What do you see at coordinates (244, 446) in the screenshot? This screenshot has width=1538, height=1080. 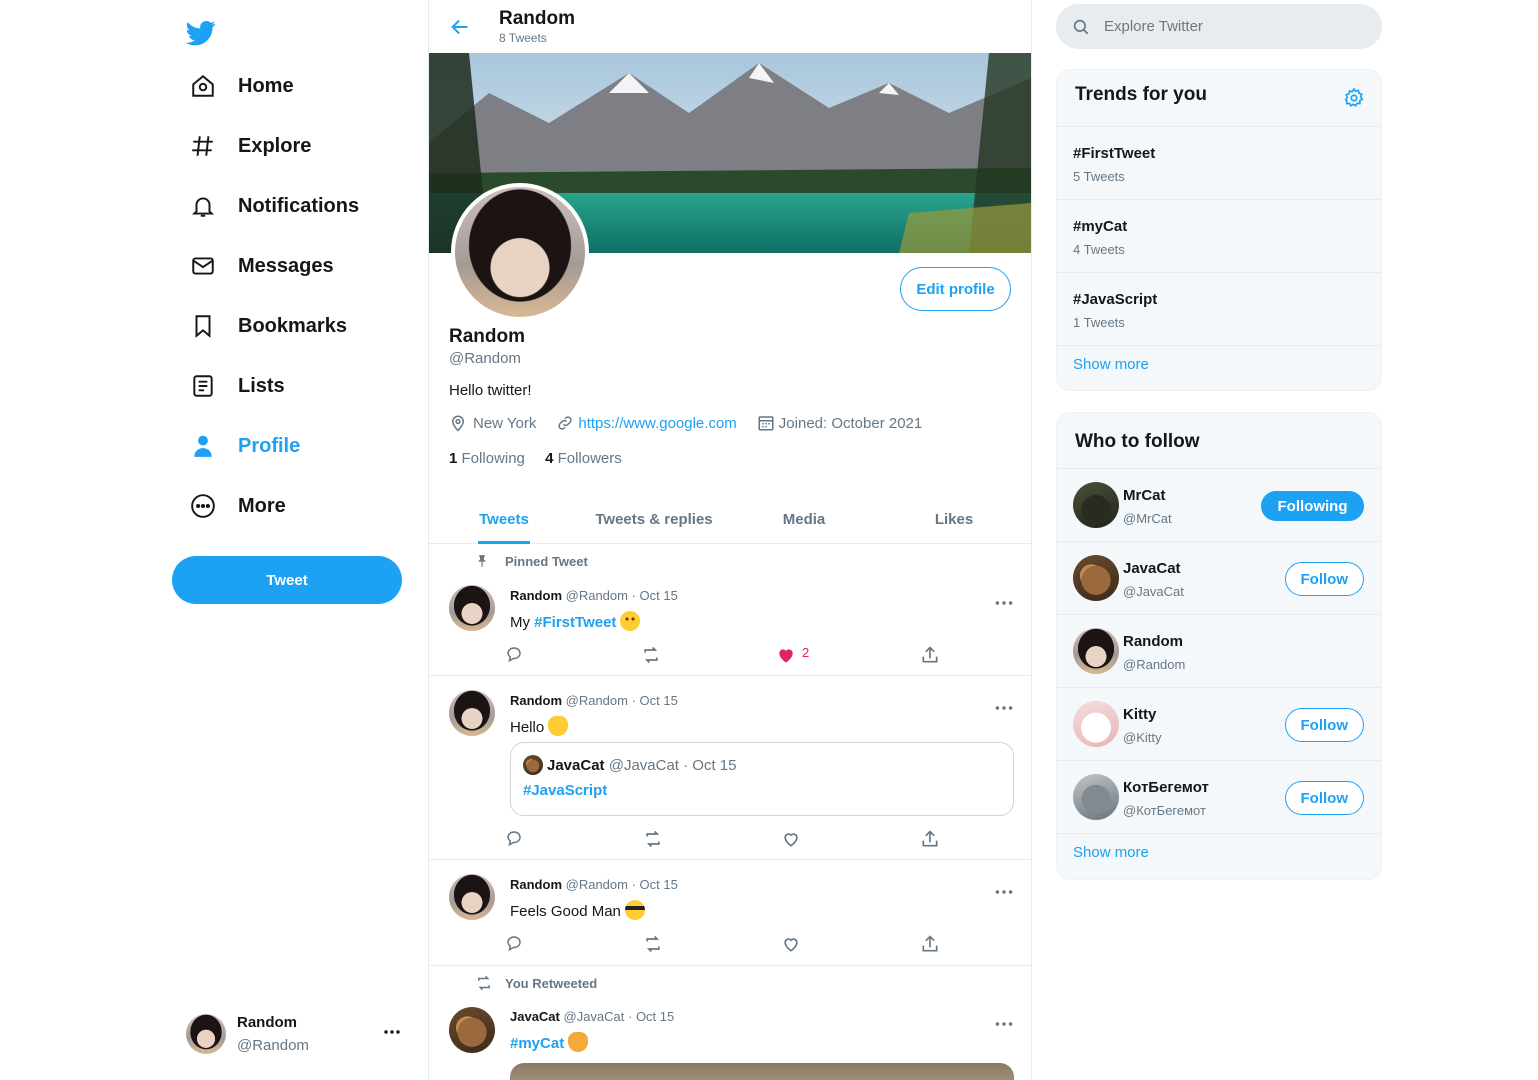 I see `nav-profile: Profile` at bounding box center [244, 446].